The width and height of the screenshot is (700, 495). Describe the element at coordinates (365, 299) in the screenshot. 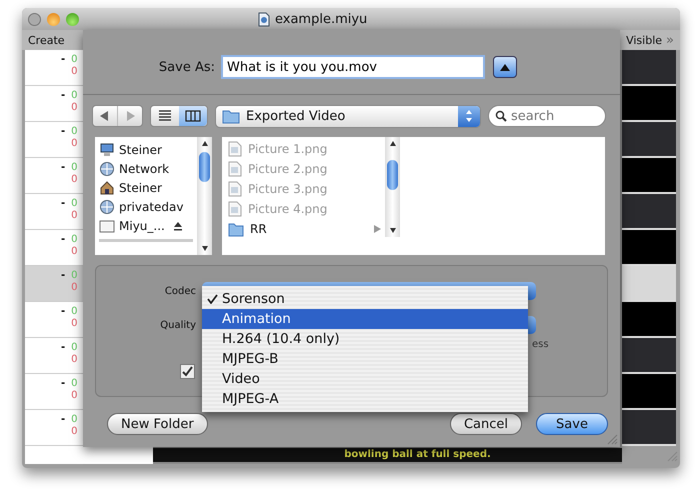

I see `menu-item: Sorenson` at that location.